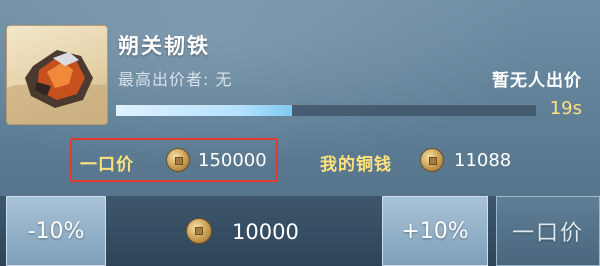  Describe the element at coordinates (435, 231) in the screenshot. I see `increase-bid-button: +10%` at that location.